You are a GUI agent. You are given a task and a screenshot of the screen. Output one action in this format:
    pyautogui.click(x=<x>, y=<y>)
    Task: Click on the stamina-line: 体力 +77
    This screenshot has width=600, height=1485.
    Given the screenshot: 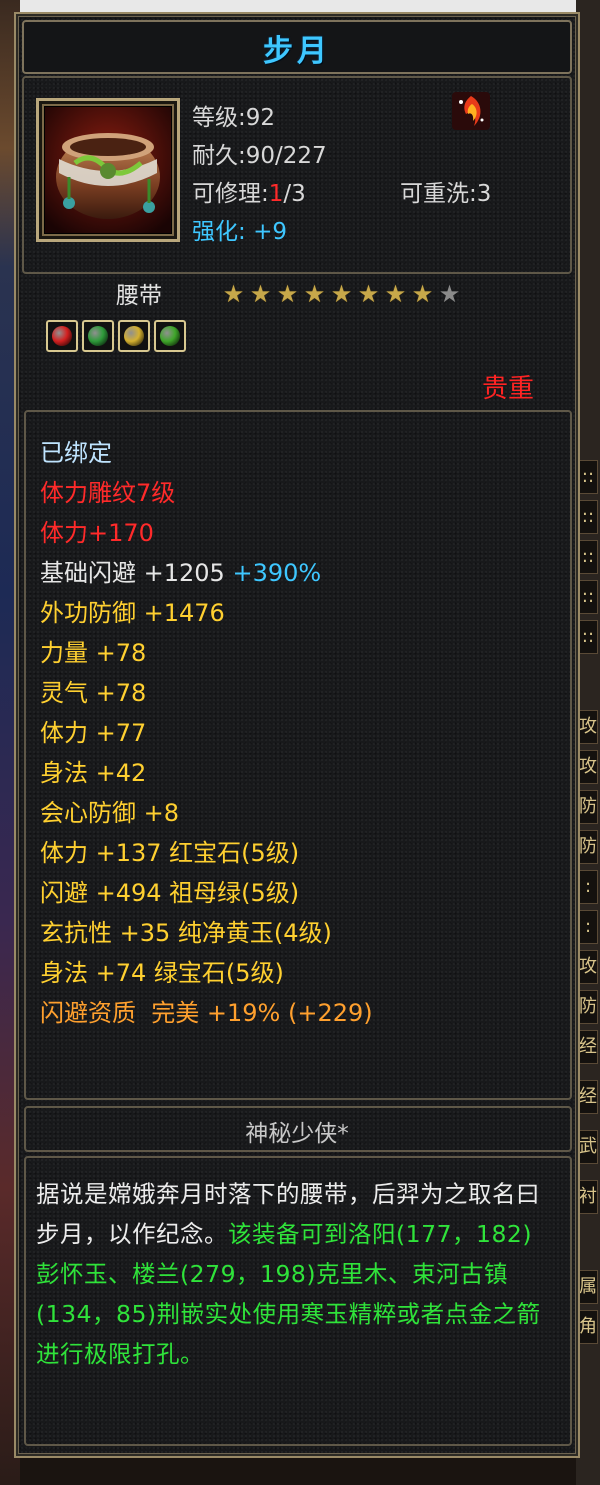 What is the action you would take?
    pyautogui.click(x=93, y=733)
    